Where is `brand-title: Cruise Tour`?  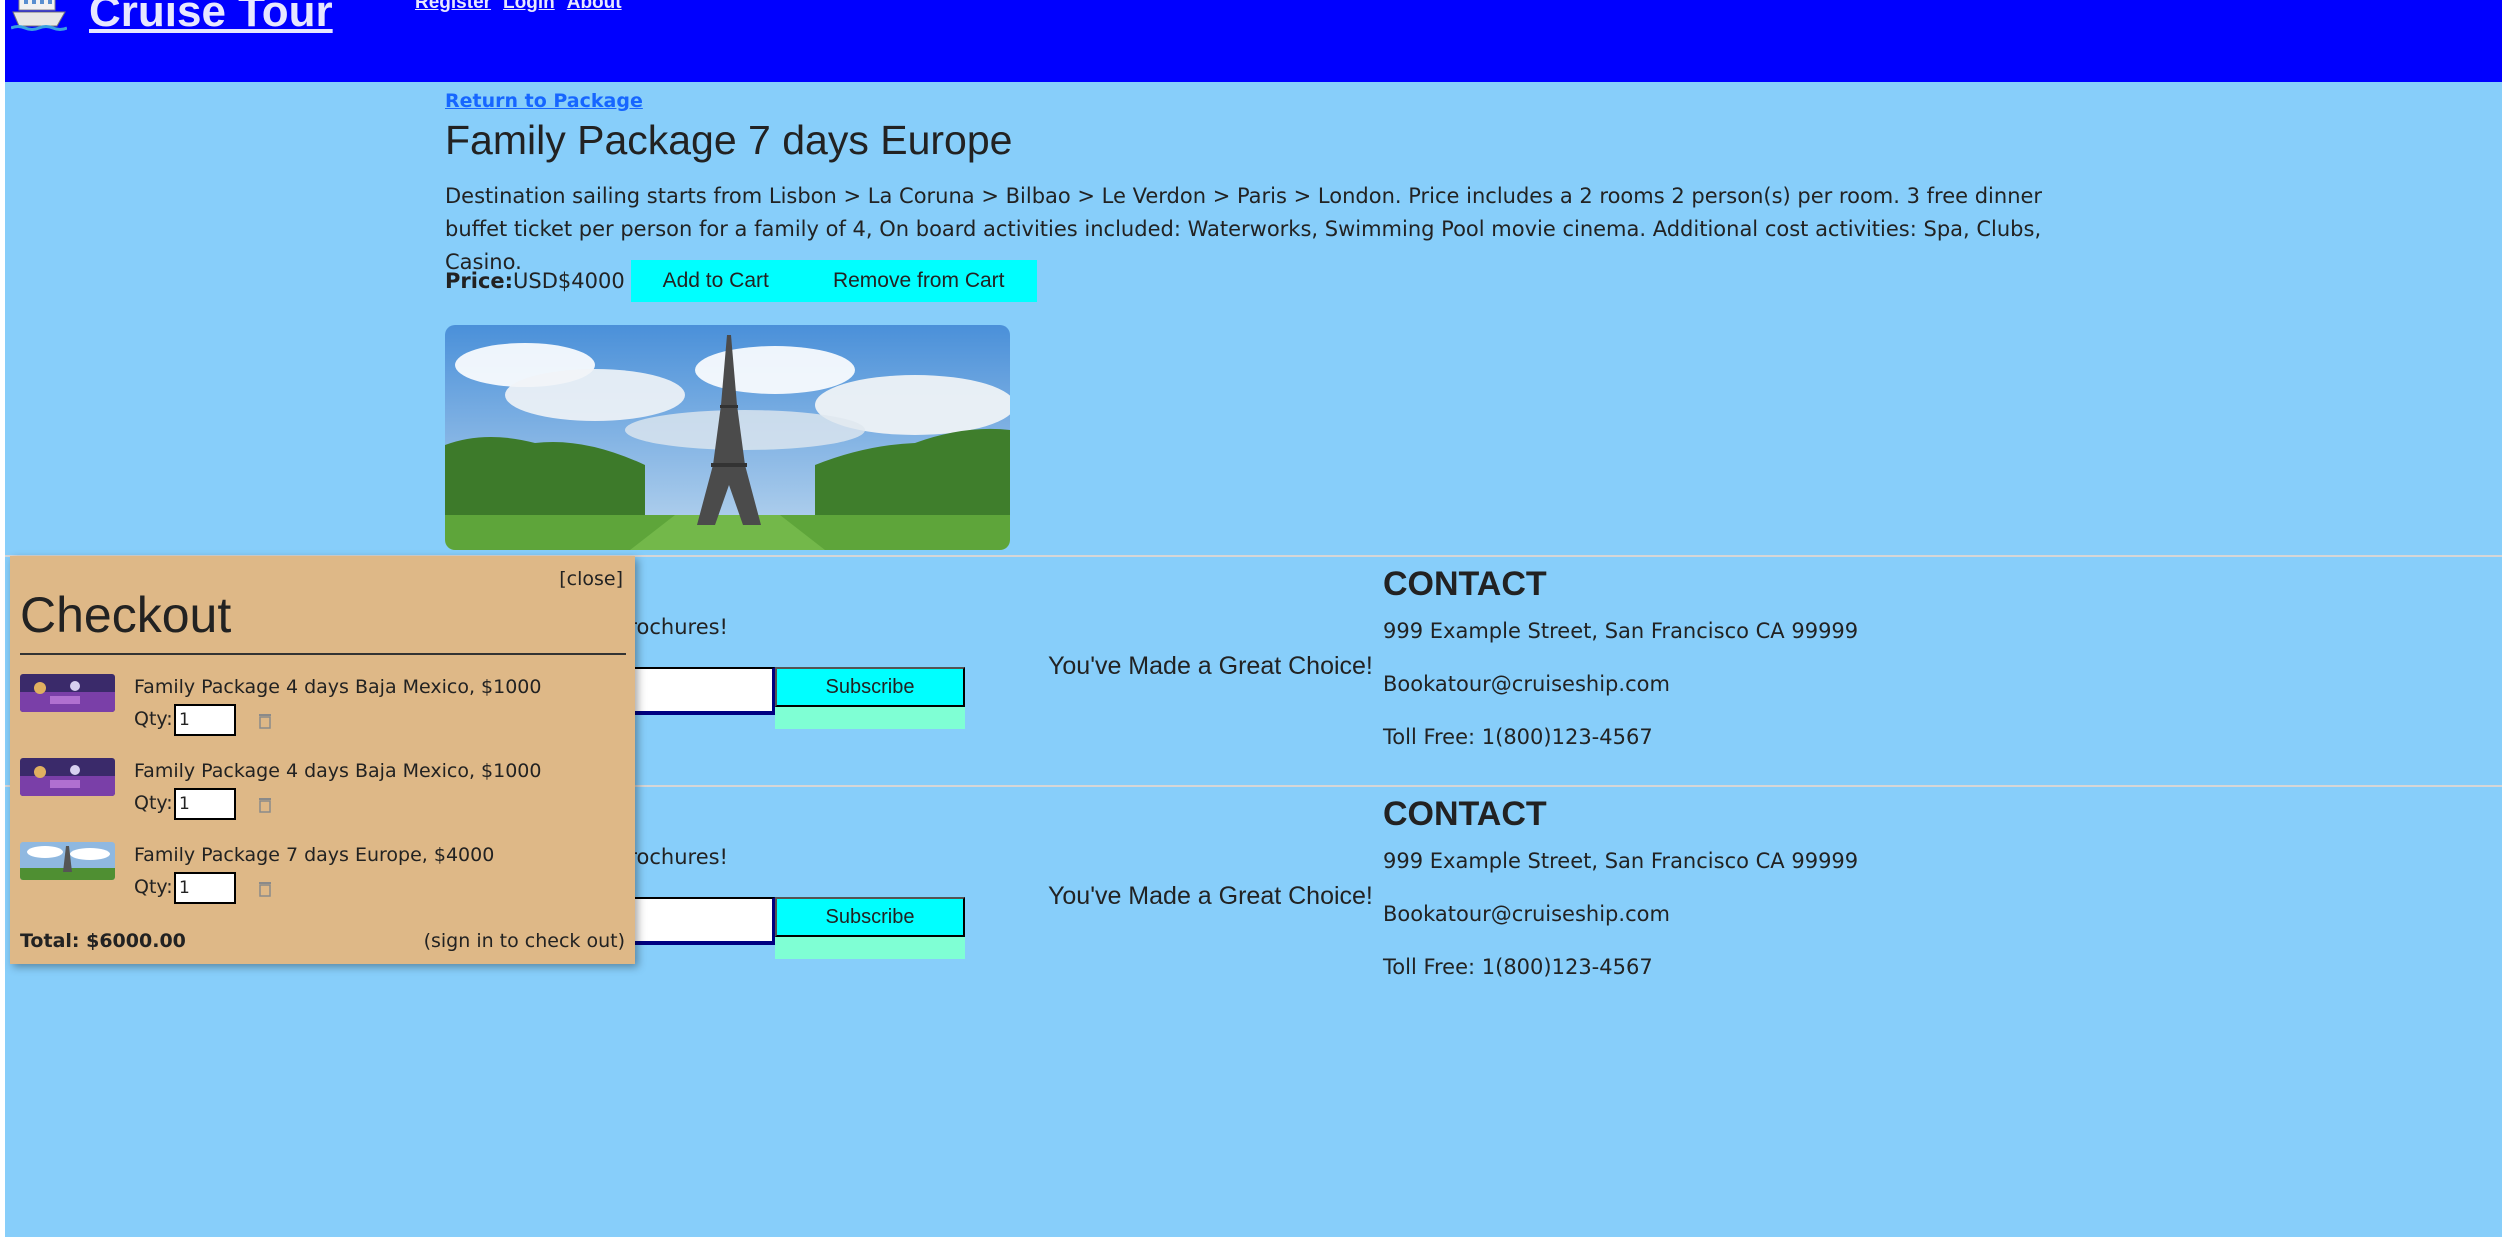 brand-title: Cruise Tour is located at coordinates (211, 18).